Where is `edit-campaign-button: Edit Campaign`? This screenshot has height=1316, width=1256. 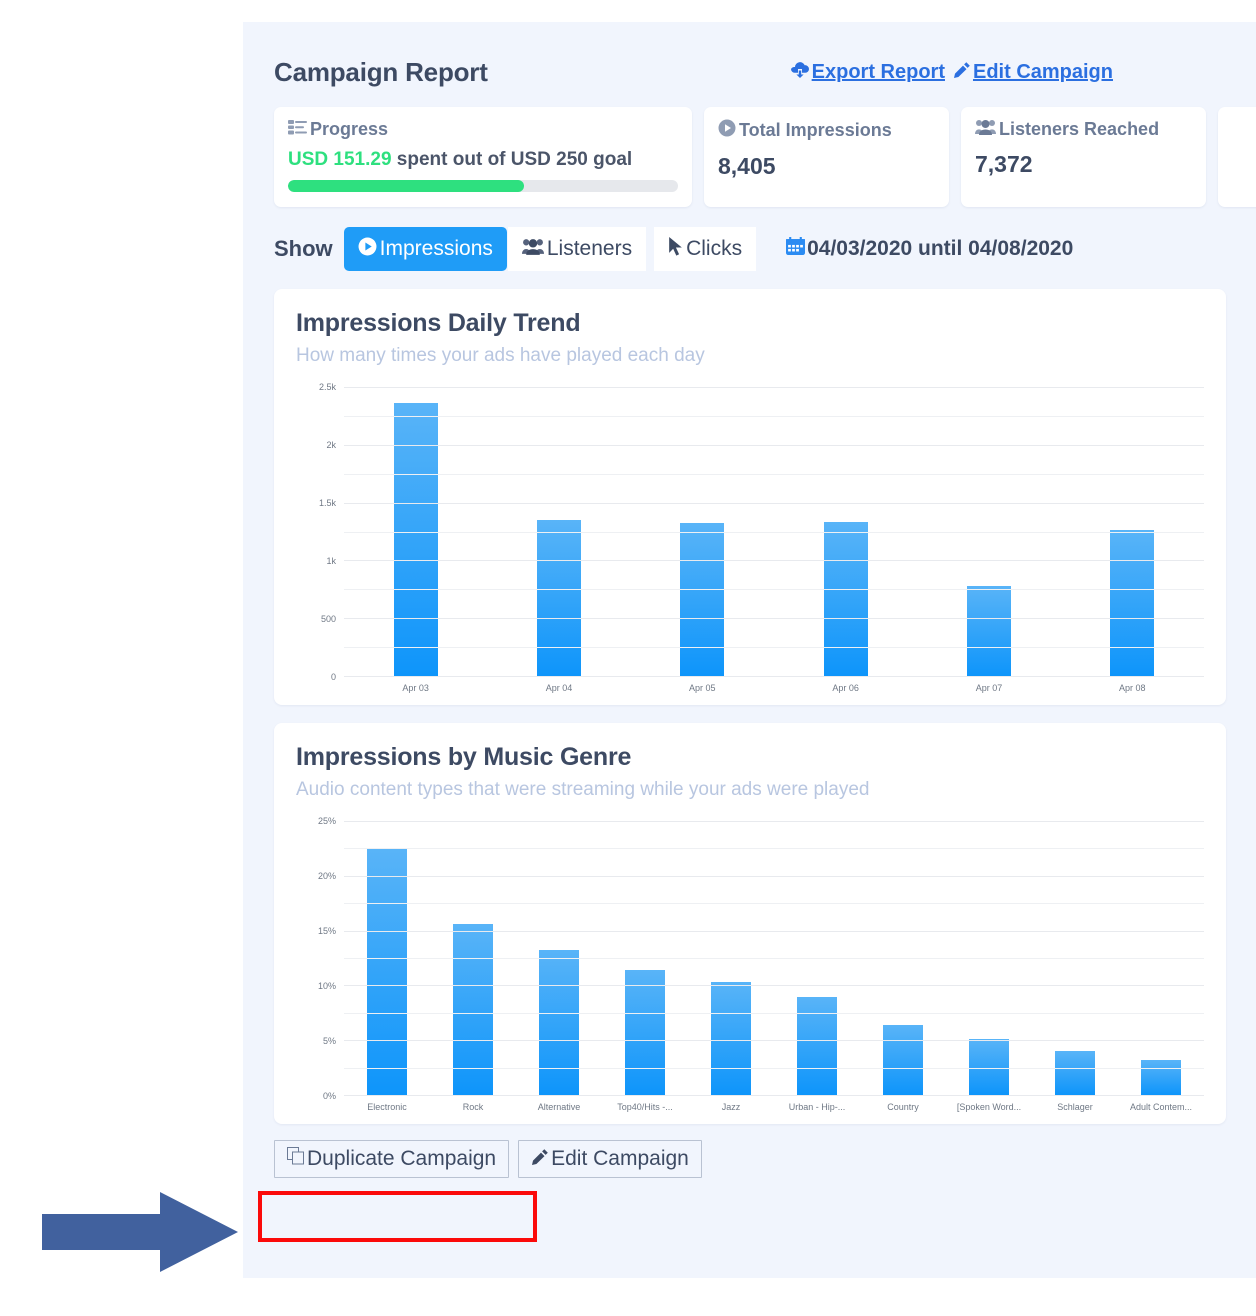 edit-campaign-button: Edit Campaign is located at coordinates (610, 1159).